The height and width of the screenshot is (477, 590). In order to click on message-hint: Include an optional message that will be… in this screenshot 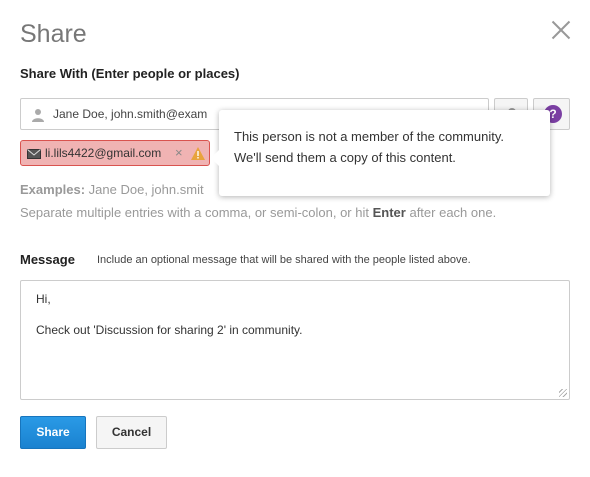, I will do `click(284, 260)`.